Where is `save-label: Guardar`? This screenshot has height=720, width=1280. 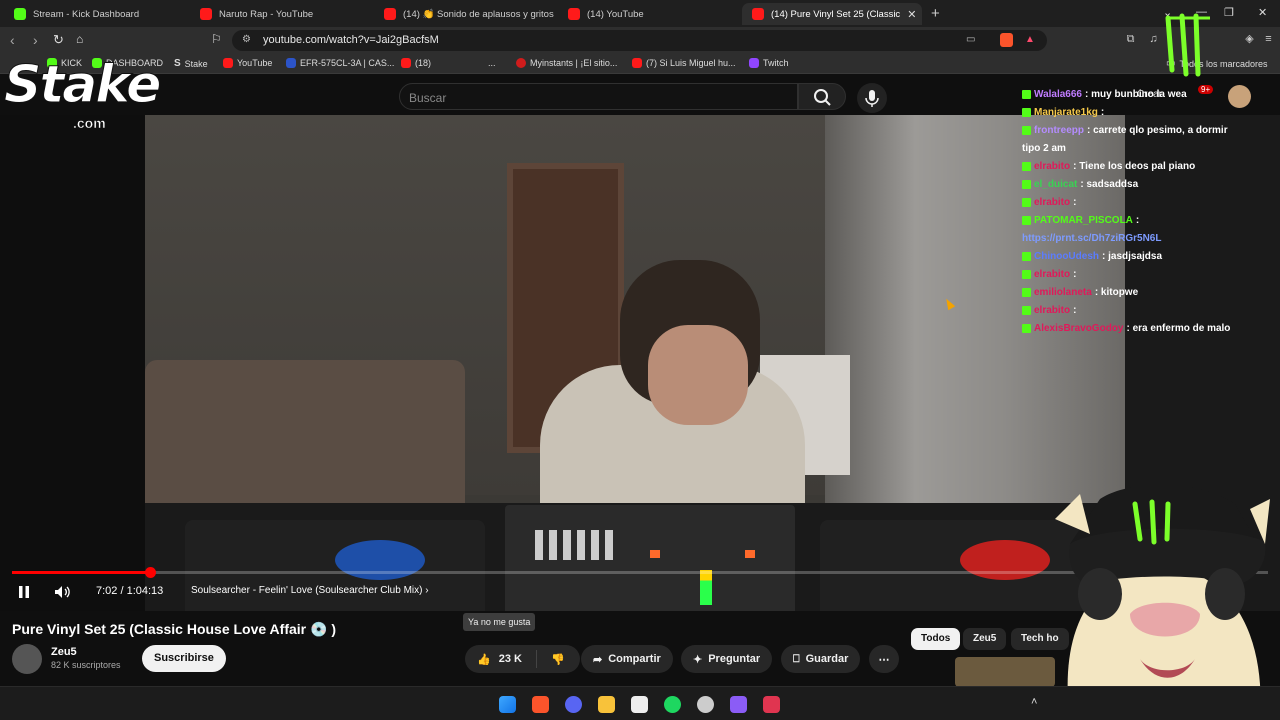
save-label: Guardar is located at coordinates (827, 659).